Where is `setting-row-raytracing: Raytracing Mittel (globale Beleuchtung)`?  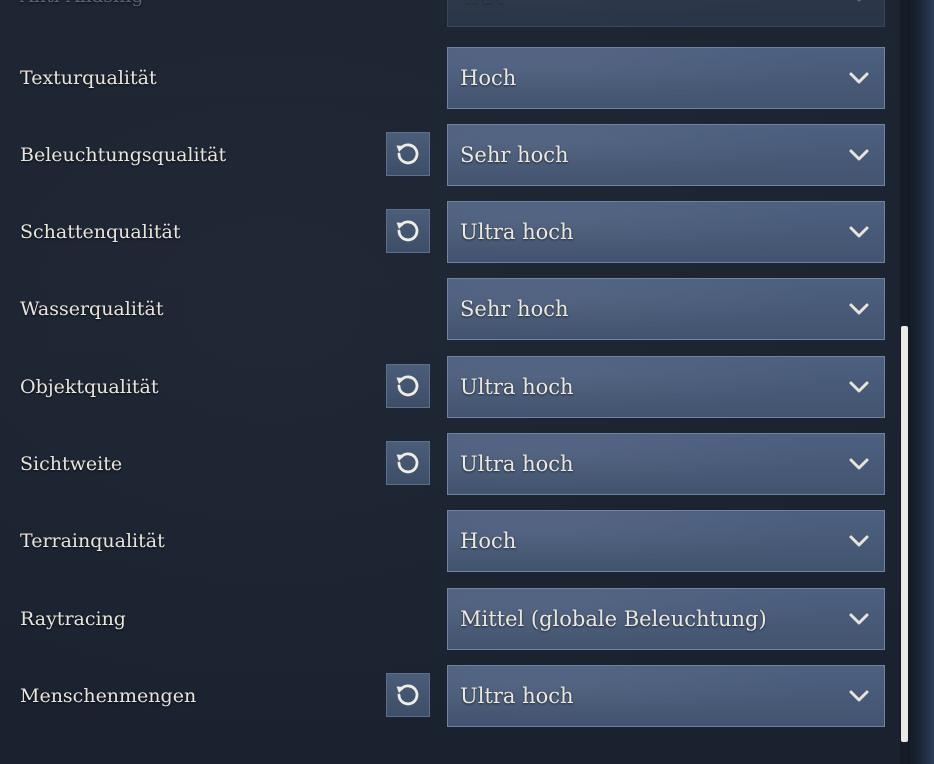 setting-row-raytracing: Raytracing Mittel (globale Beleuchtung) is located at coordinates (450, 619).